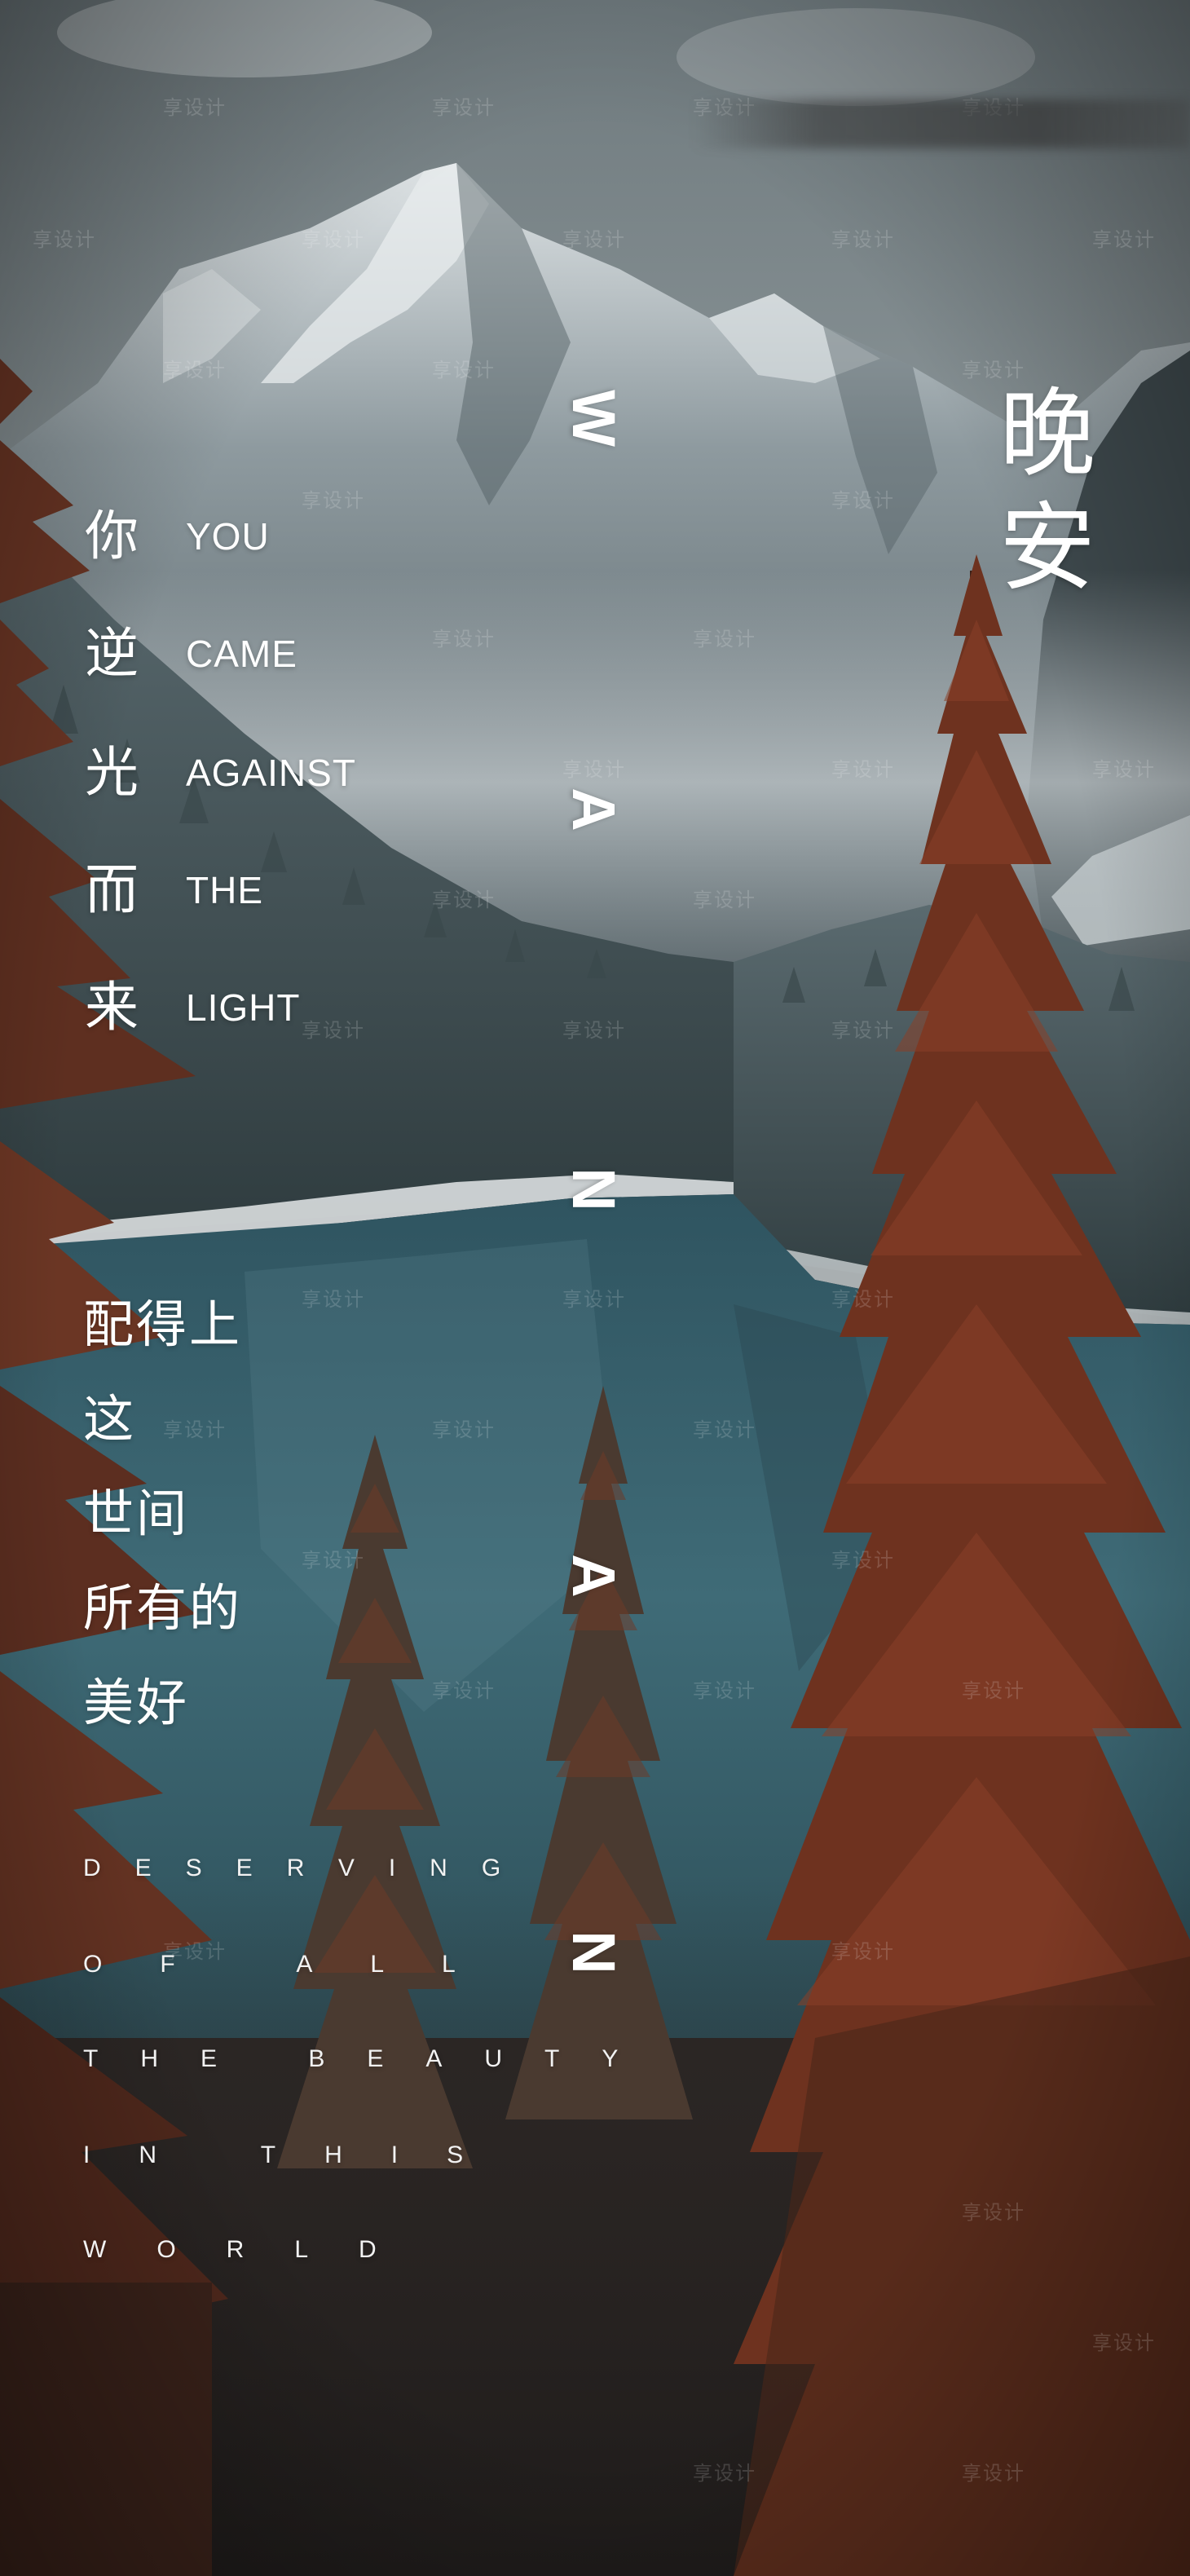  What do you see at coordinates (136, 1702) in the screenshot?
I see `body-cn-line: 美好` at bounding box center [136, 1702].